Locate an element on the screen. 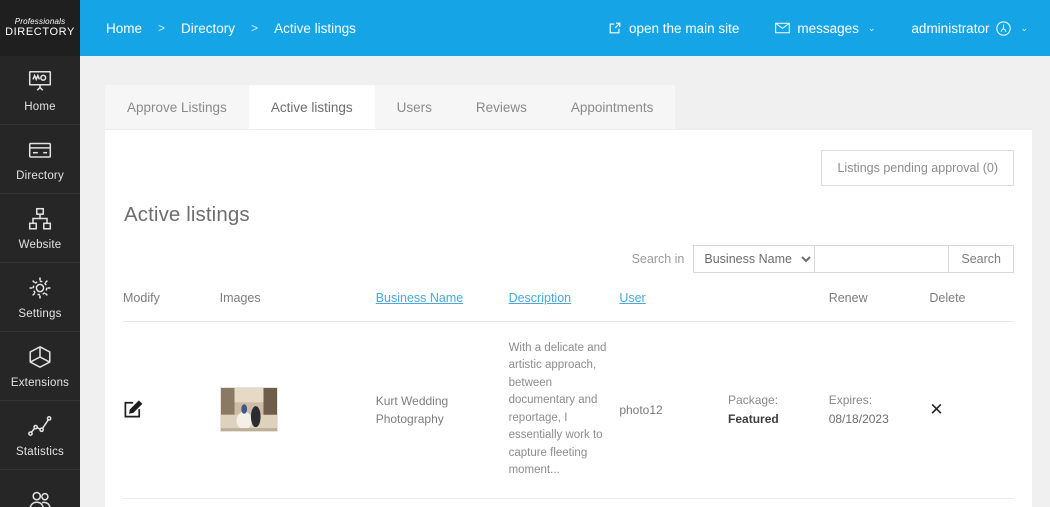 This screenshot has width=1050, height=507. tab-active-listings: Active listings is located at coordinates (311, 107).